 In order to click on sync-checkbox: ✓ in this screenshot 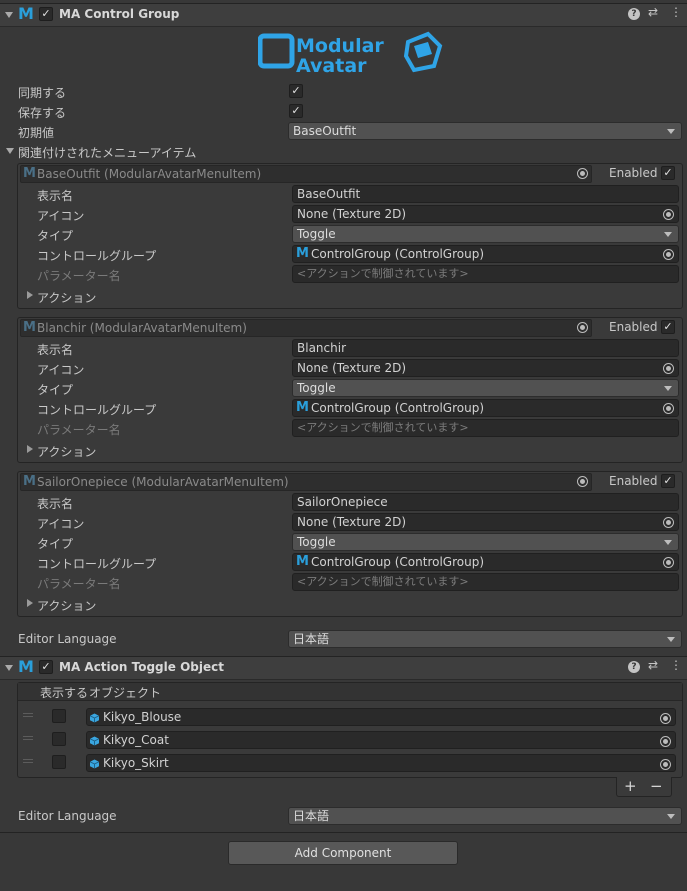, I will do `click(296, 91)`.